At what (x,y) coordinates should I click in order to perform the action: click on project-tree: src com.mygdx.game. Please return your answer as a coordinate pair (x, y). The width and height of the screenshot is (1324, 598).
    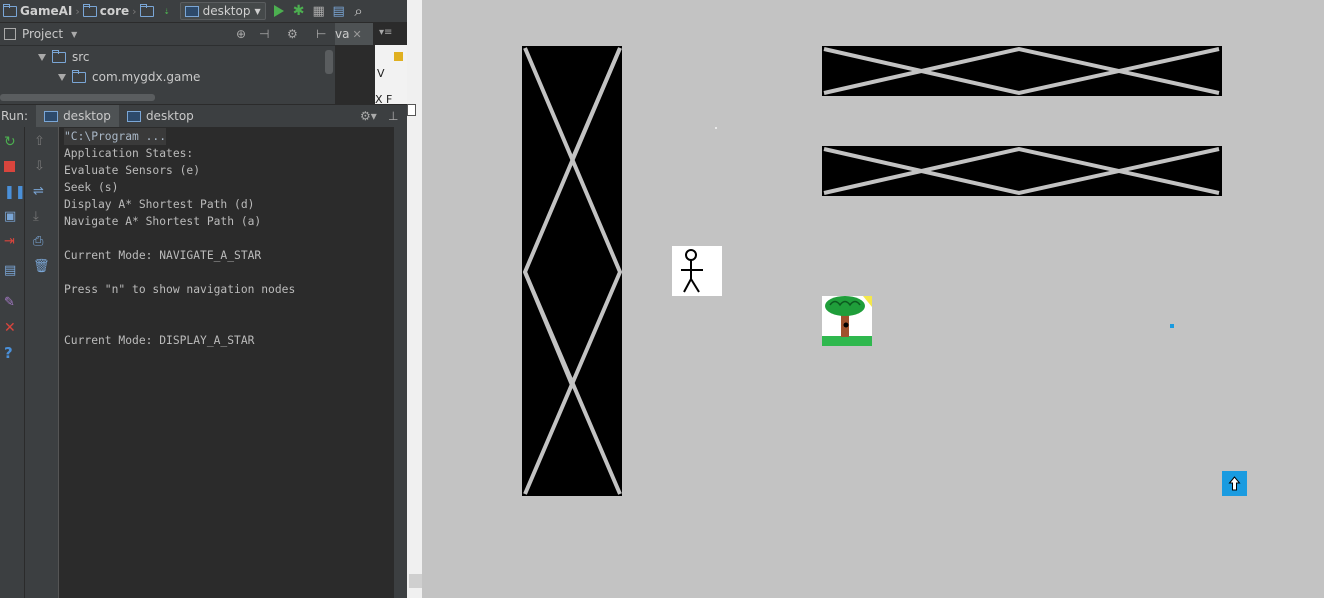
    Looking at the image, I should click on (167, 75).